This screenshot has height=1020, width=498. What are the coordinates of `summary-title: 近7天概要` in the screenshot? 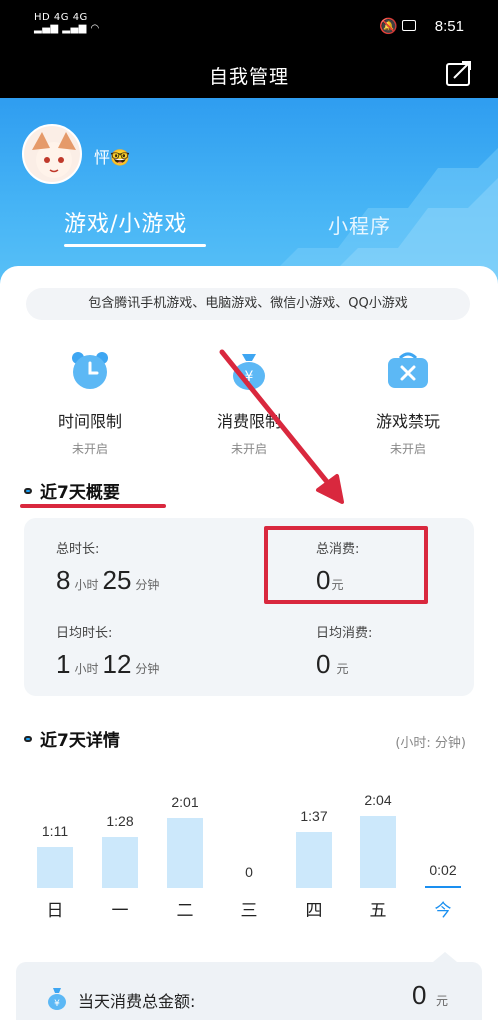 It's located at (72, 490).